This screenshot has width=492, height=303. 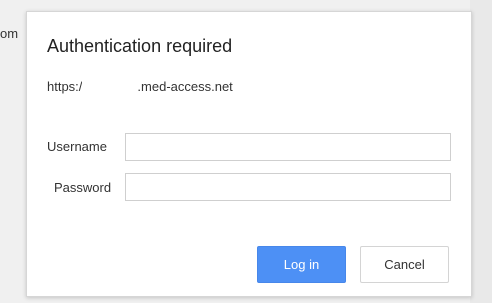 What do you see at coordinates (83, 187) in the screenshot?
I see `password-label: Password` at bounding box center [83, 187].